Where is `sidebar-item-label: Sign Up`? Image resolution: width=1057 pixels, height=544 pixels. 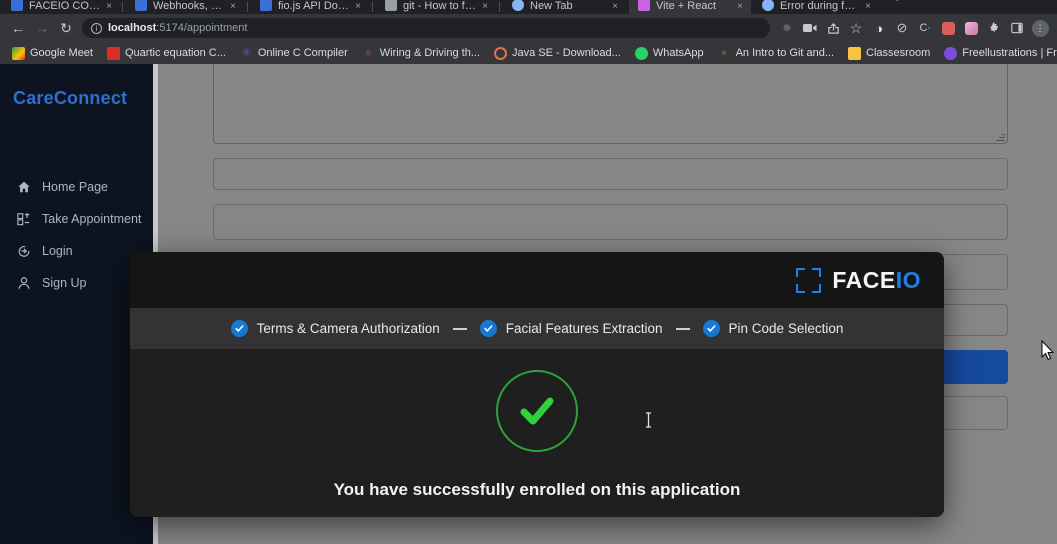 sidebar-item-label: Sign Up is located at coordinates (64, 283).